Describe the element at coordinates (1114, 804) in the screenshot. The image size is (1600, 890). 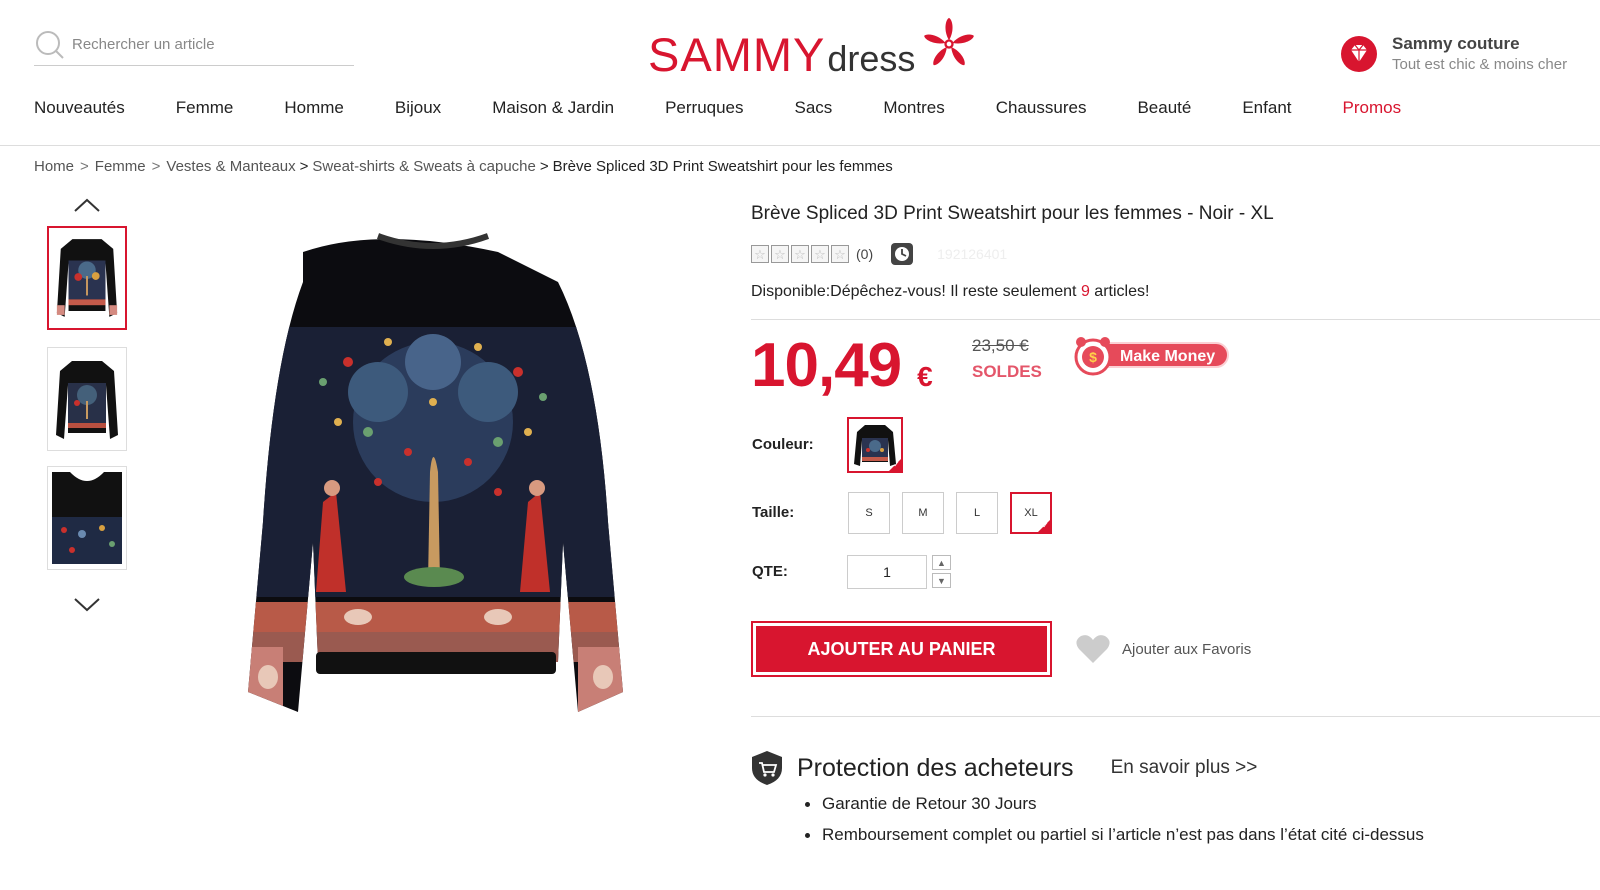
I see `list-item: Garantie de Retour 30 Jours` at that location.